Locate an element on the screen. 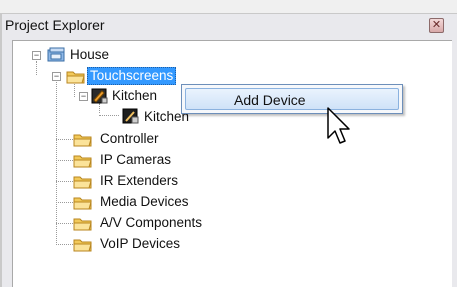 The width and height of the screenshot is (457, 287). menu-item-label: Add Device is located at coordinates (270, 100).